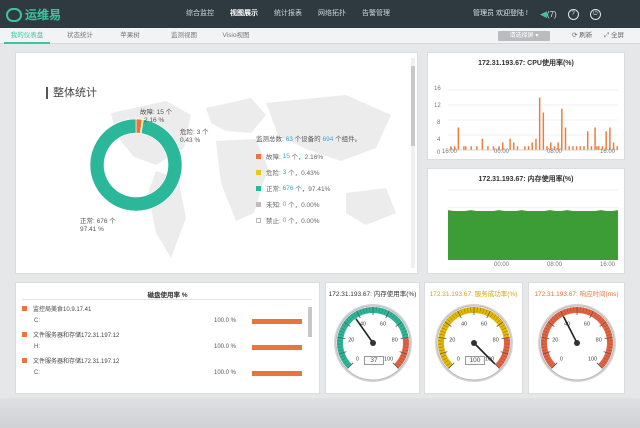 The image size is (640, 428). Describe the element at coordinates (388, 360) in the screenshot. I see `gauge-tick-label: 100` at that location.